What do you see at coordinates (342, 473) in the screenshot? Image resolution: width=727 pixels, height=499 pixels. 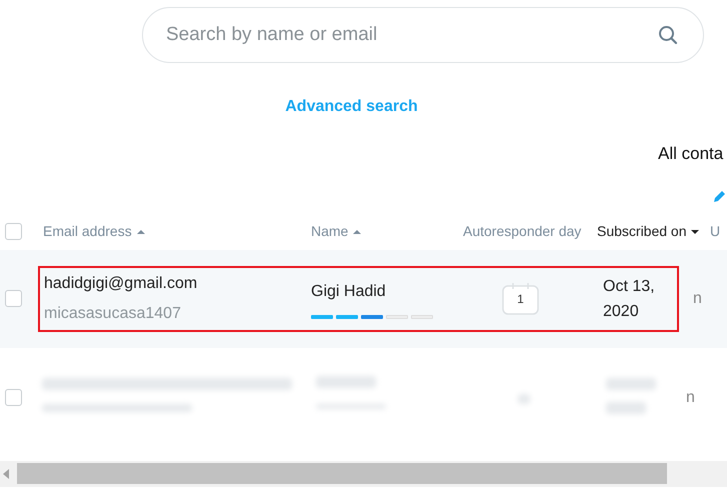 I see `scrollbar-thumb` at bounding box center [342, 473].